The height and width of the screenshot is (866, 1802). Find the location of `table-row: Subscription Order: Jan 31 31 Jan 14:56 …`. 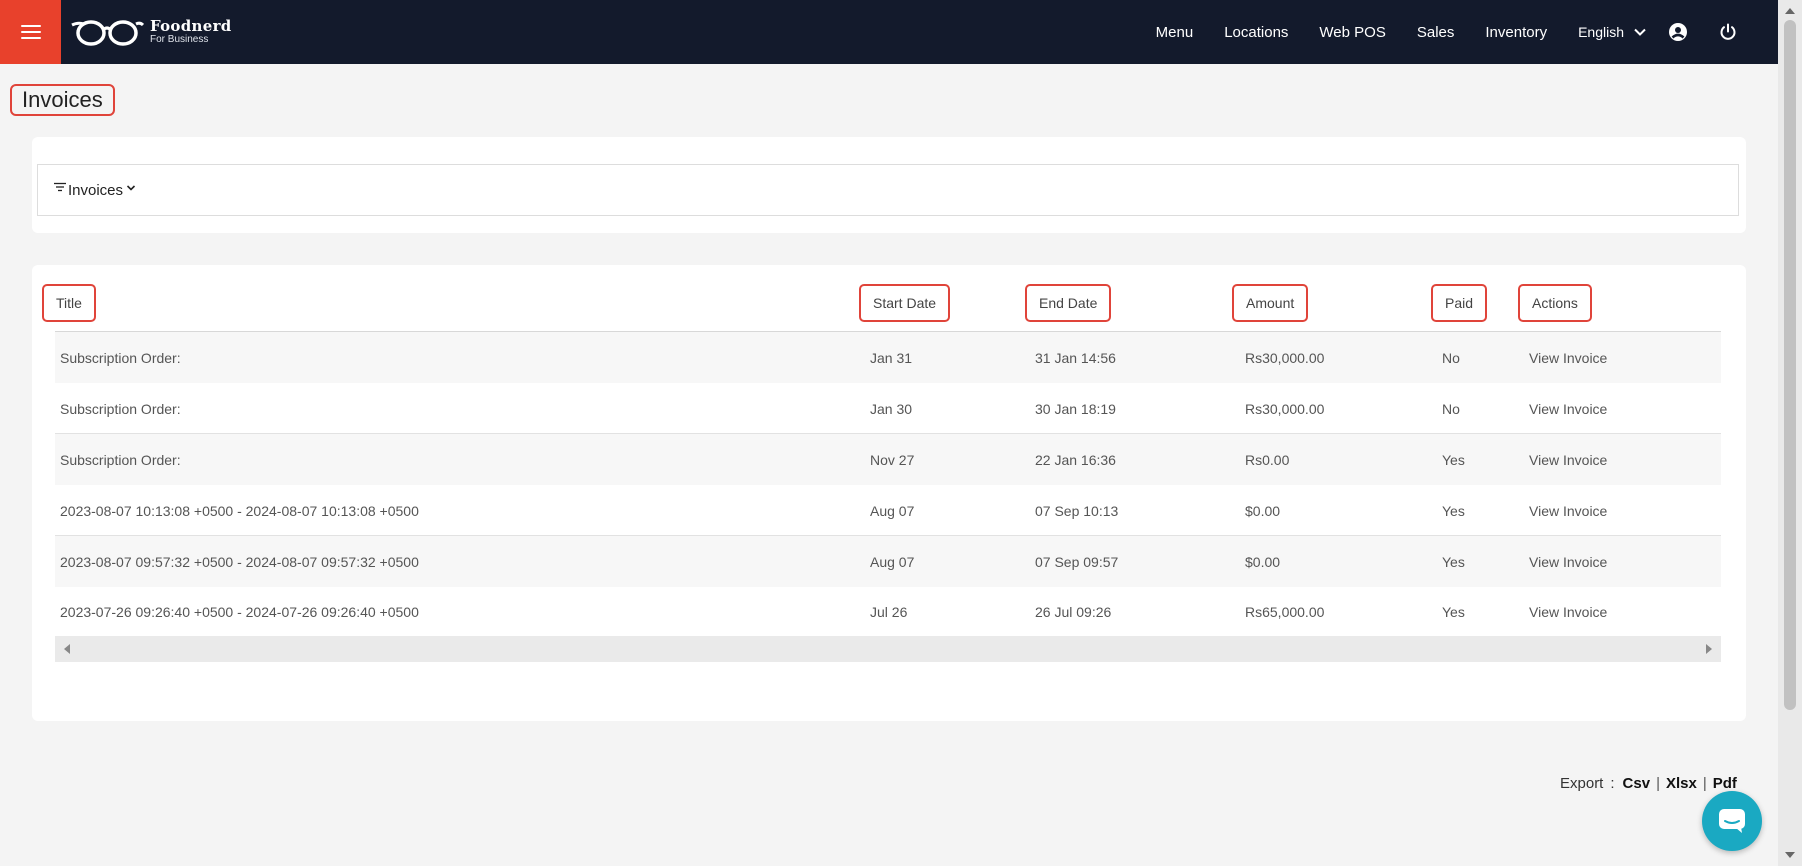

table-row: Subscription Order: Jan 31 31 Jan 14:56 … is located at coordinates (888, 357).